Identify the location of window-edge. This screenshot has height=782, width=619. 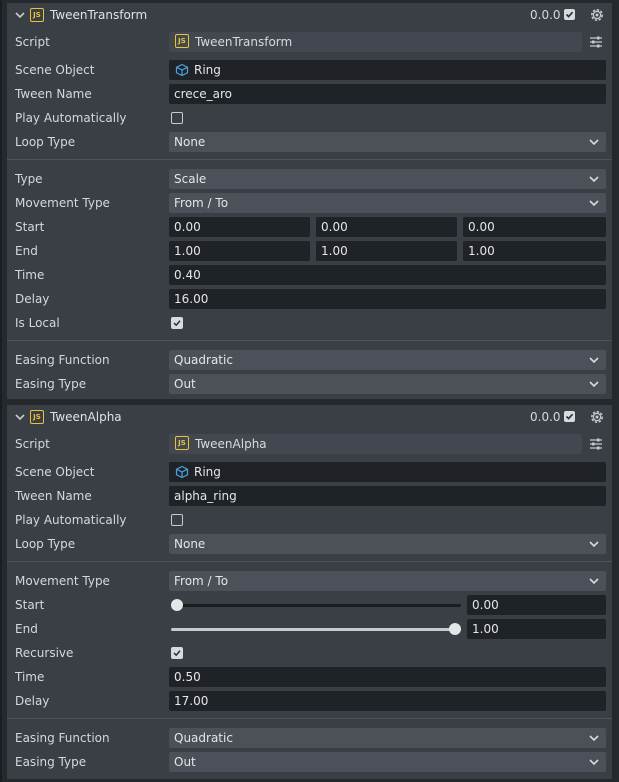
(1, 391).